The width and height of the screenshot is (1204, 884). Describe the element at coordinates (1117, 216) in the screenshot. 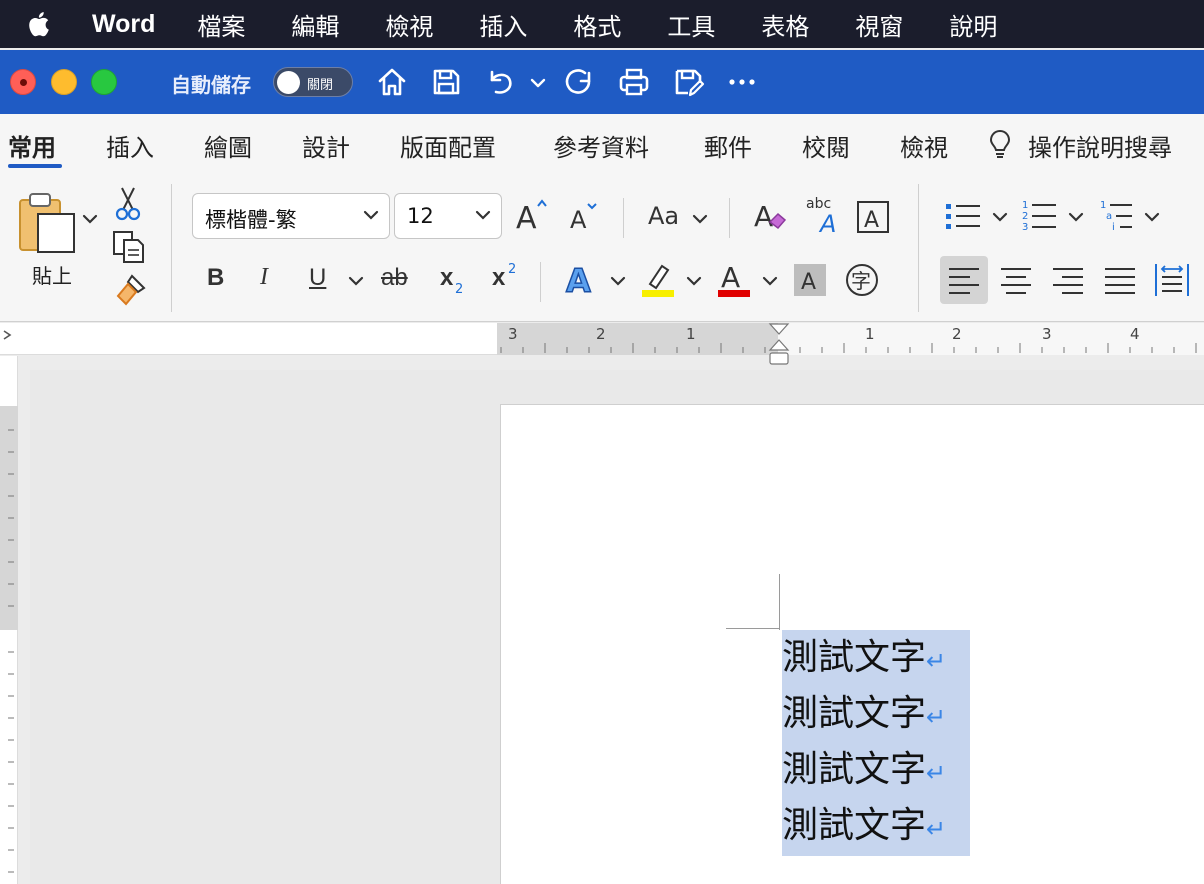

I see `multilevel-list-icon: 1ai` at that location.